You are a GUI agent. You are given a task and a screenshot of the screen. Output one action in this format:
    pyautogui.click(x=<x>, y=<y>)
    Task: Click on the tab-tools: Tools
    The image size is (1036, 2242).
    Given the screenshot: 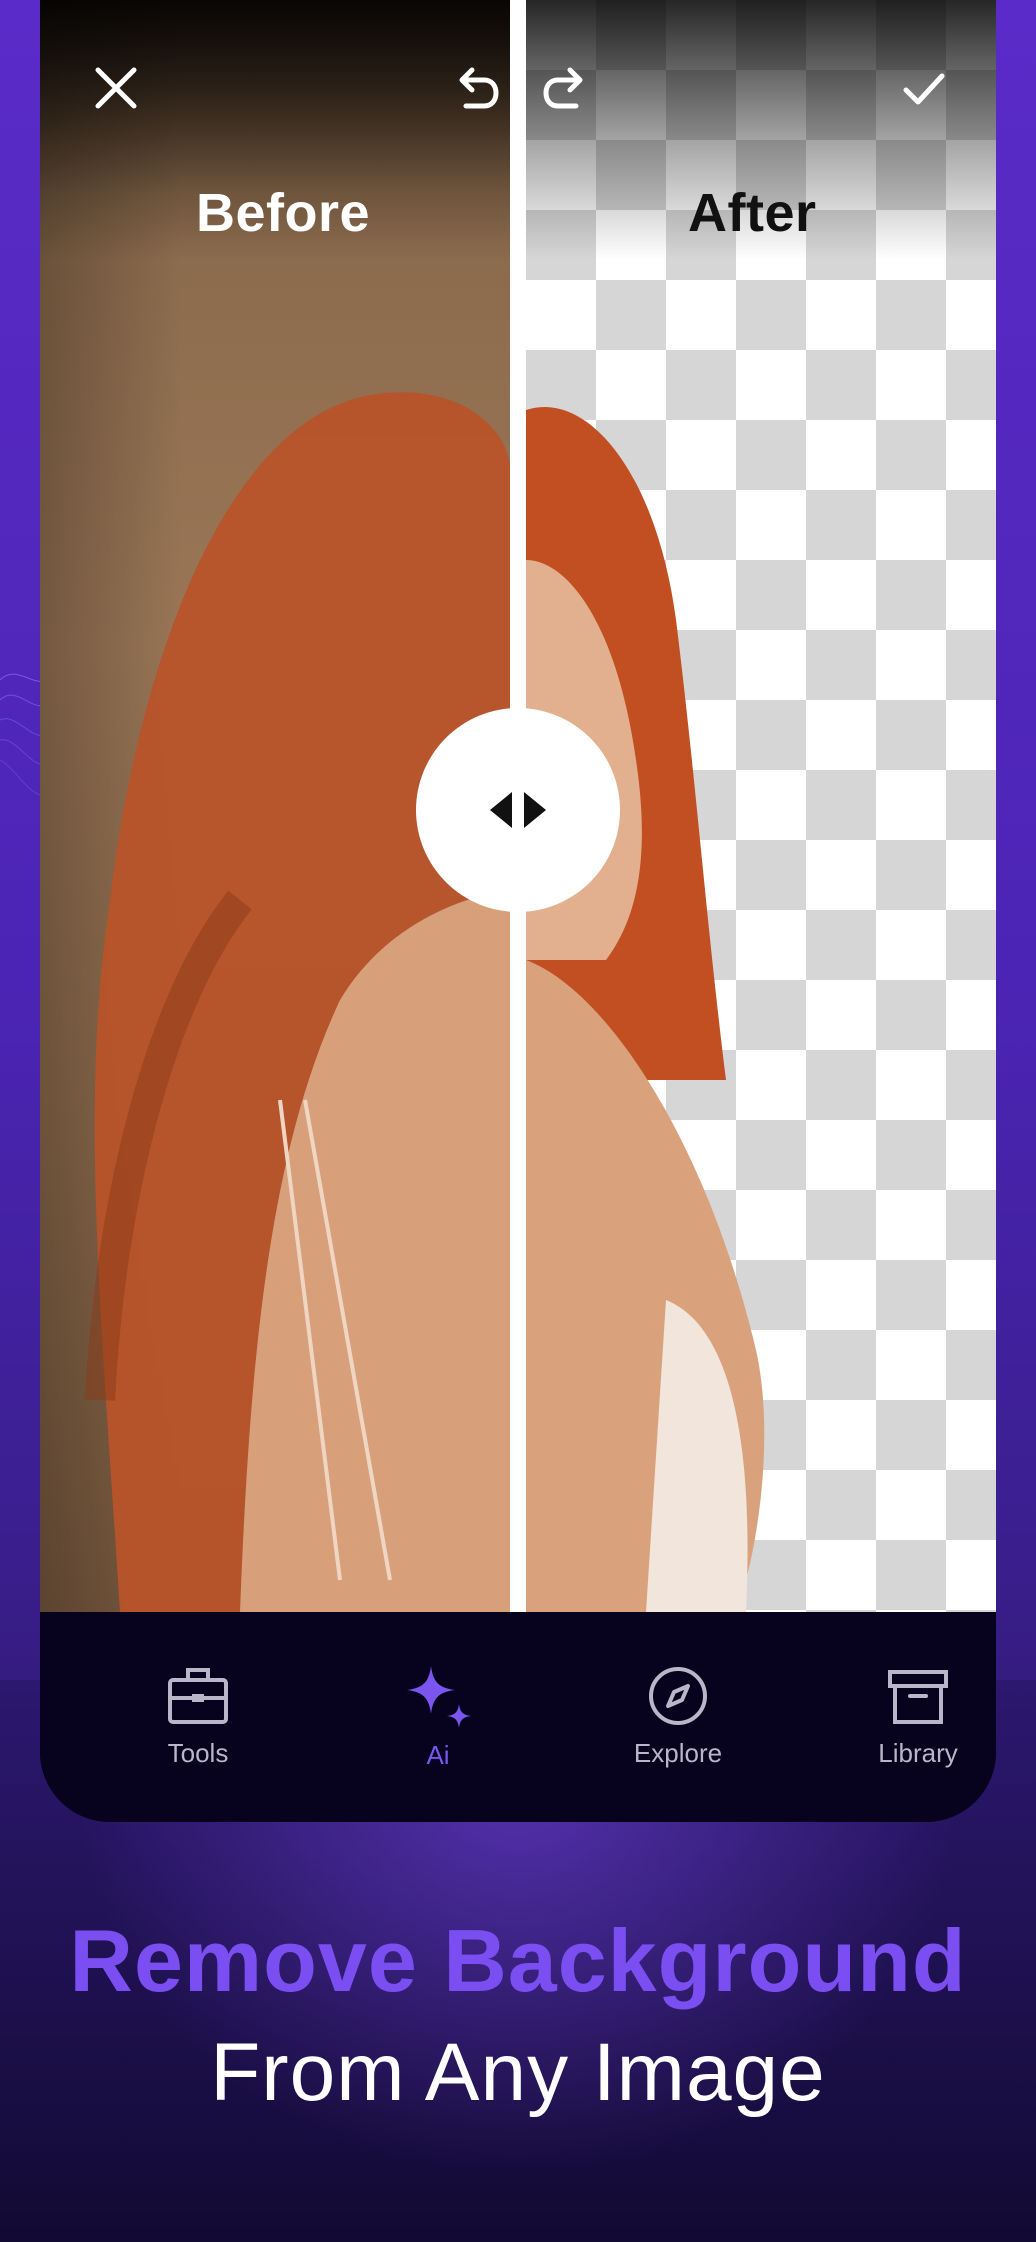 What is the action you would take?
    pyautogui.click(x=198, y=1716)
    